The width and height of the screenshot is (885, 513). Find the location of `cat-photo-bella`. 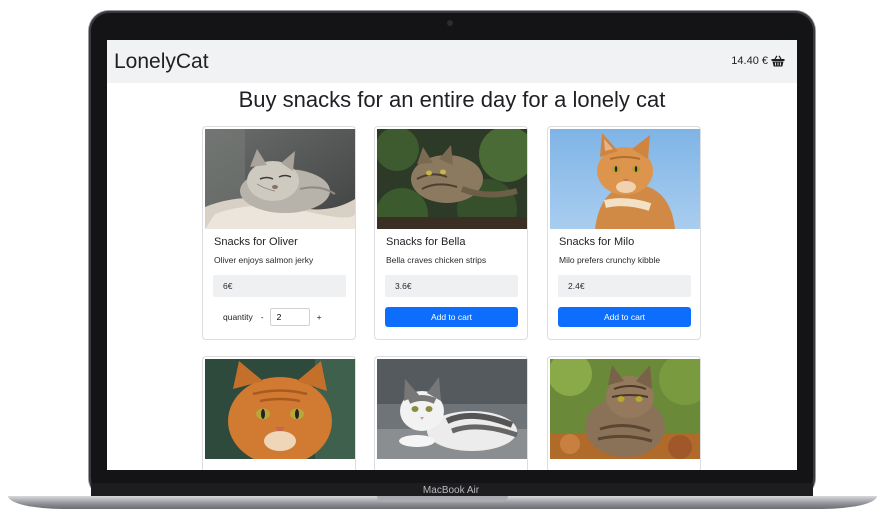

cat-photo-bella is located at coordinates (452, 179).